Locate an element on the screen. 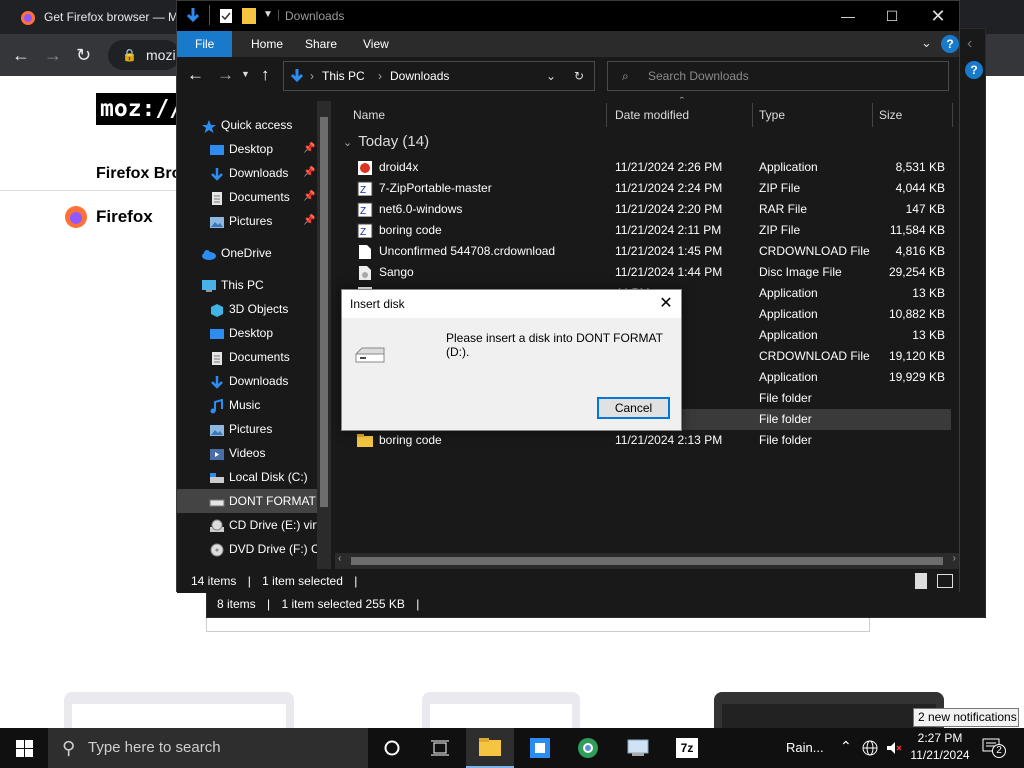  group-header: ⌄ Today (14) is located at coordinates (386, 141).